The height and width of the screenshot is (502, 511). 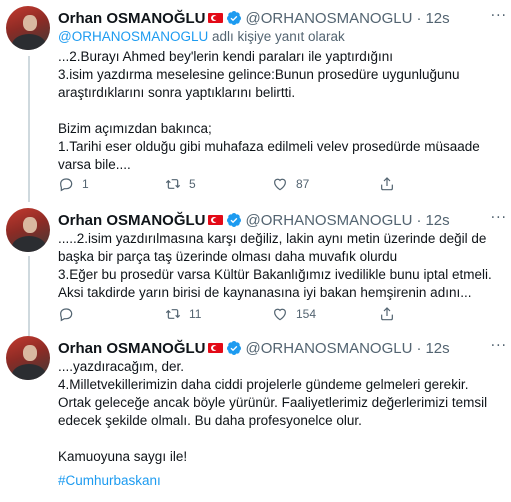 What do you see at coordinates (111, 314) in the screenshot?
I see `reply-button` at bounding box center [111, 314].